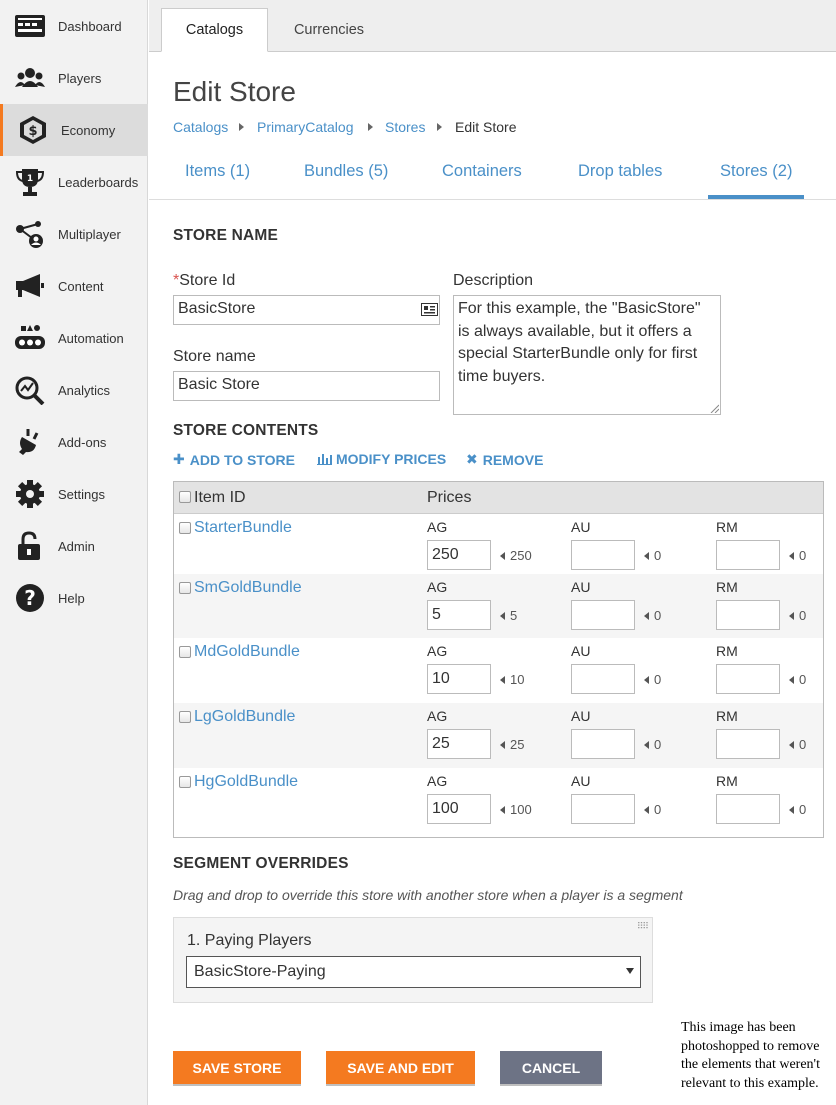  Describe the element at coordinates (243, 528) in the screenshot. I see `item-id-link: StarterBundle` at that location.